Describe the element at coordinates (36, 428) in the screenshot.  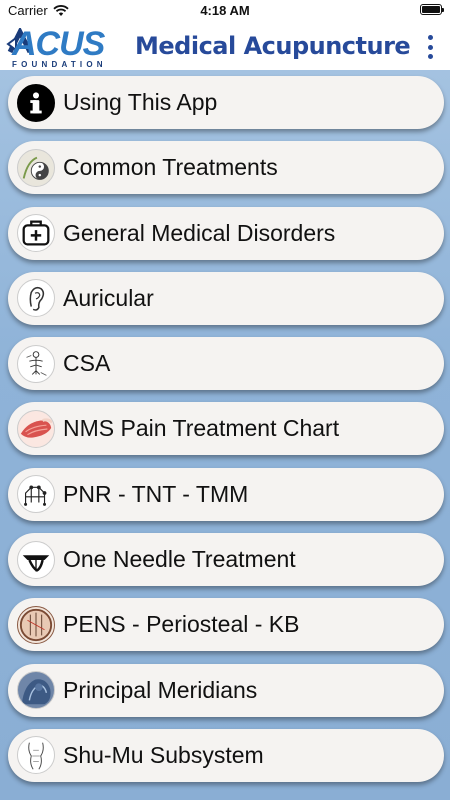
I see `muscle-icon` at that location.